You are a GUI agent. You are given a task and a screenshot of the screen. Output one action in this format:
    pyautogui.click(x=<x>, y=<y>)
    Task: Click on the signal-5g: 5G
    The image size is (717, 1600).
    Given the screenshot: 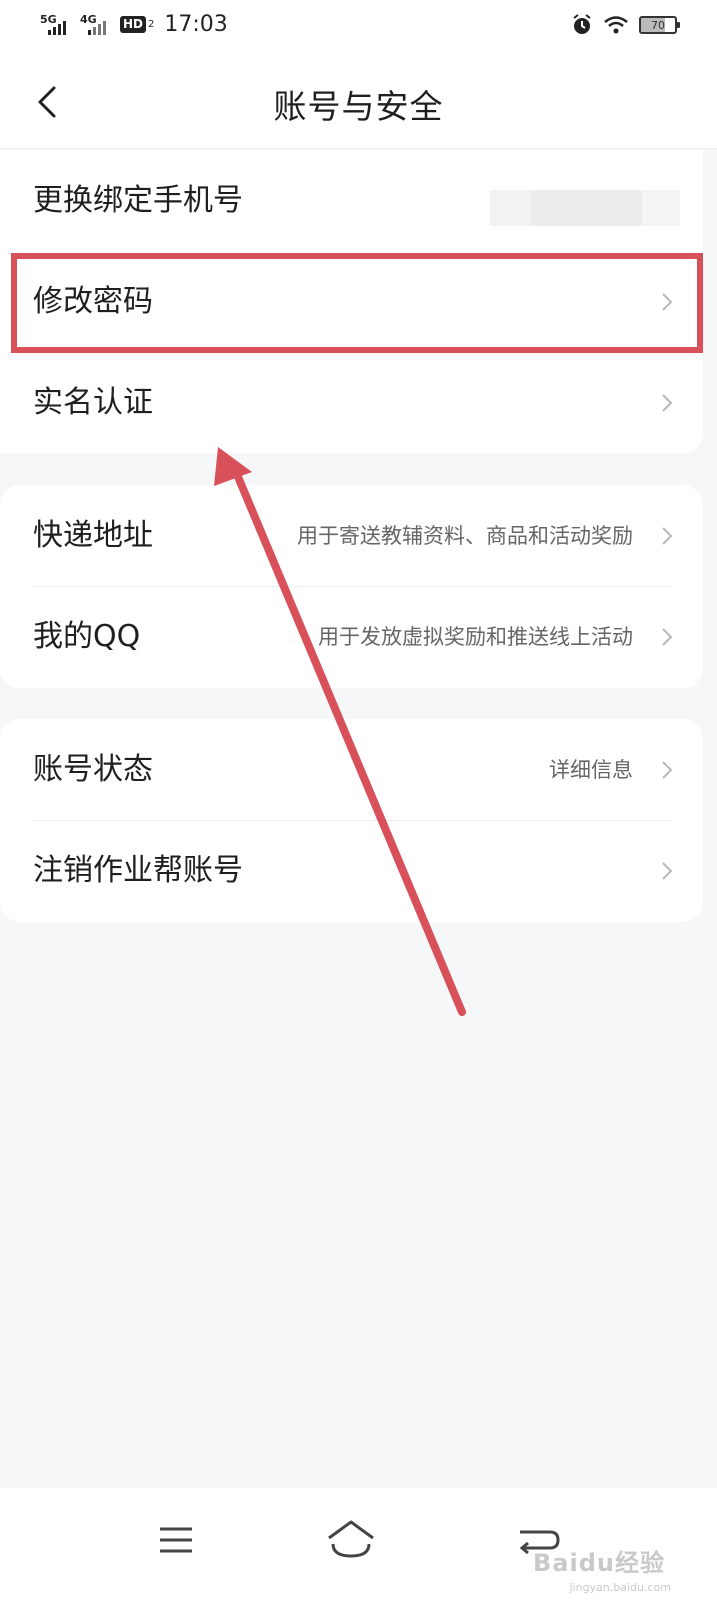 What is the action you would take?
    pyautogui.click(x=56, y=25)
    